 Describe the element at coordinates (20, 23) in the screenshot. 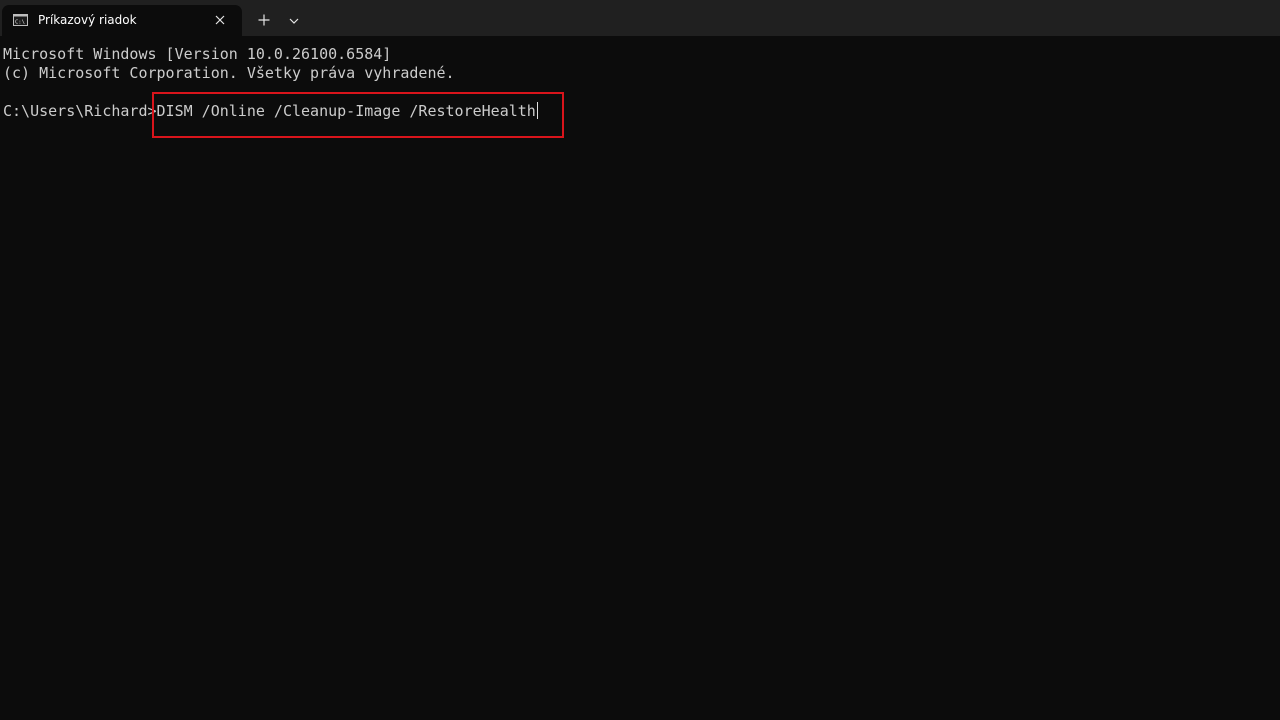

I see `svg-text: C:\` at that location.